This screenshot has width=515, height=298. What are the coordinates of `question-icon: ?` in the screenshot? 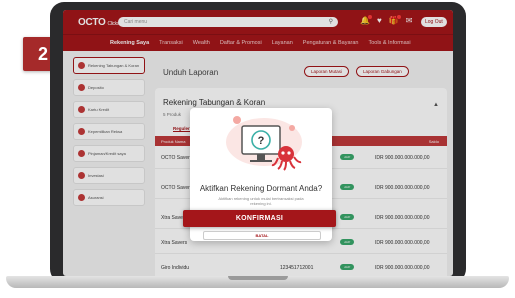 It's located at (261, 140).